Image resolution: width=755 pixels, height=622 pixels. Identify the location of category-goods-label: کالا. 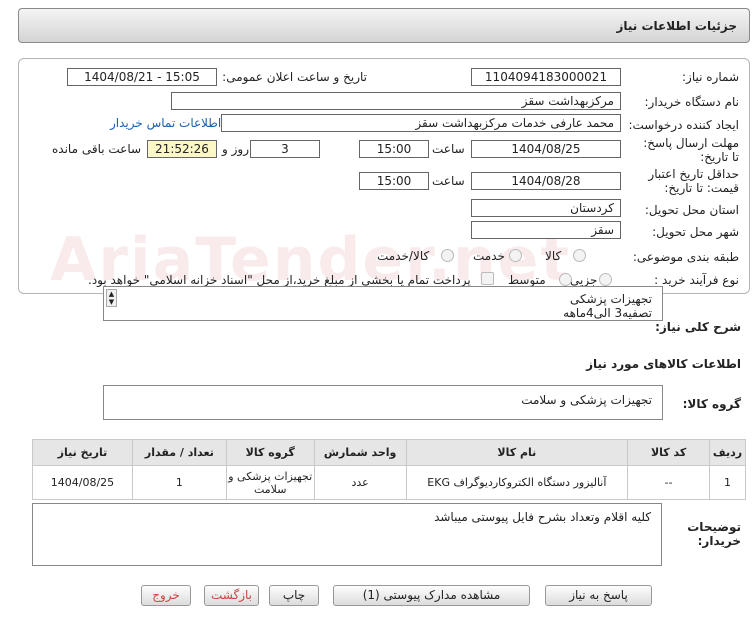
(553, 256).